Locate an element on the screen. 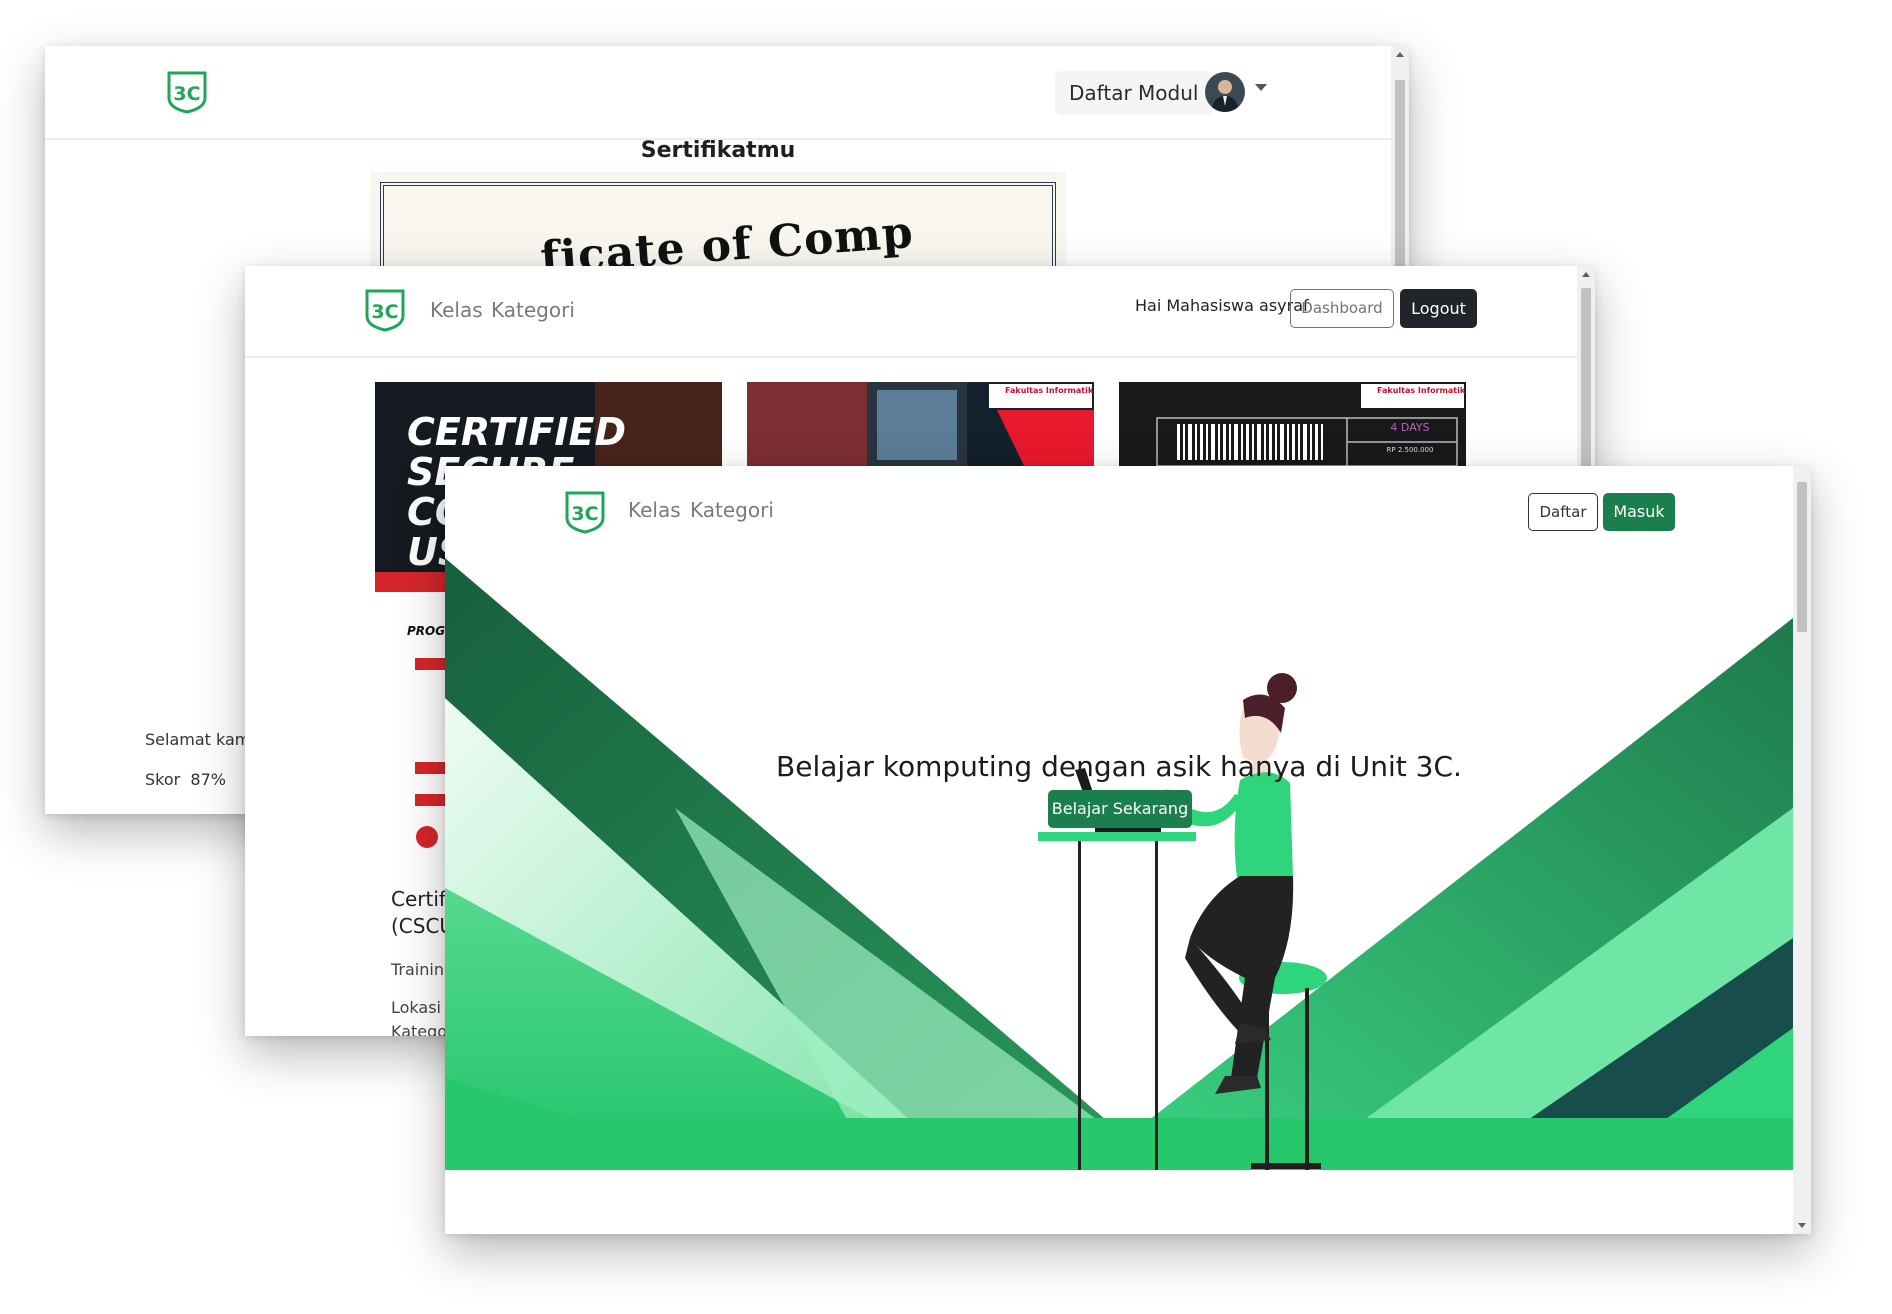  certificate-navbar: 3C Daftar Modul is located at coordinates (718, 93).